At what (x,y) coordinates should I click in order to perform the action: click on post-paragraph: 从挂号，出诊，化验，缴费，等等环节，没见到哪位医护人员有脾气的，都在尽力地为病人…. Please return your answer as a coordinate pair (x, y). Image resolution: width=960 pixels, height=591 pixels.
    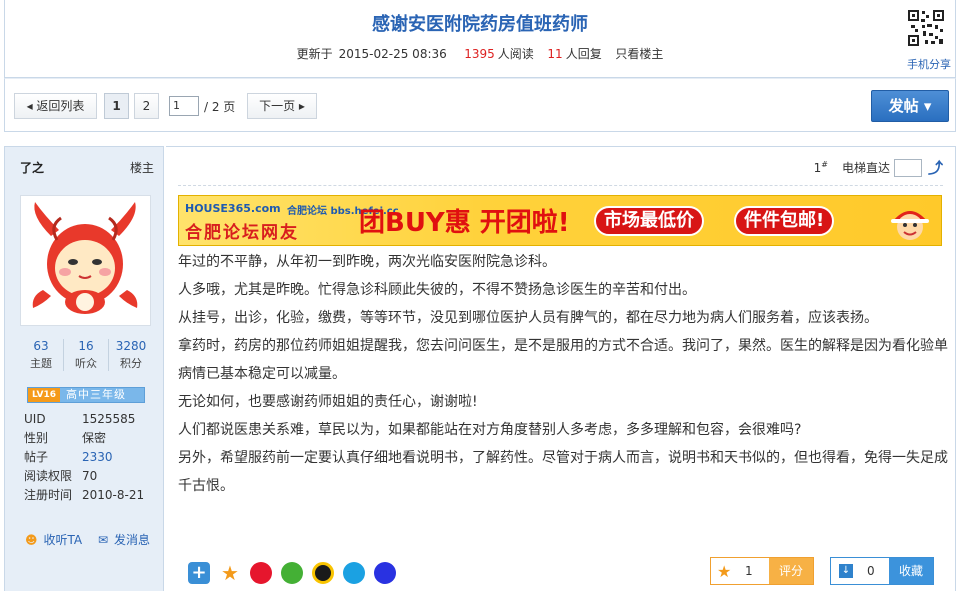
    Looking at the image, I should click on (528, 318).